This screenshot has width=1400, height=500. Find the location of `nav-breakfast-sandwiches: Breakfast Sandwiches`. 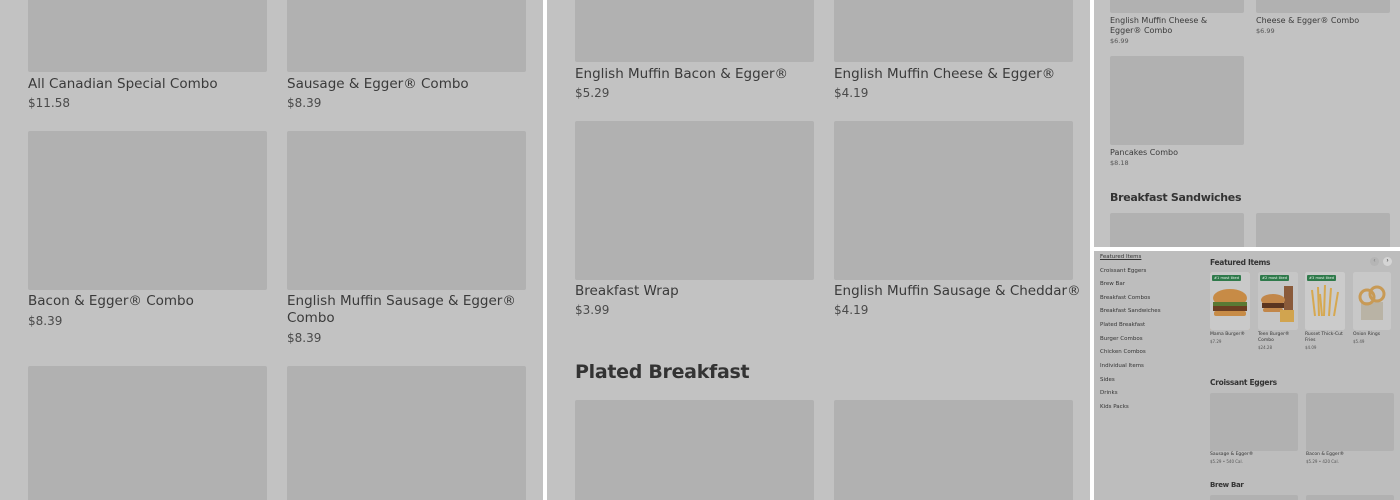

nav-breakfast-sandwiches: Breakfast Sandwiches is located at coordinates (1130, 311).